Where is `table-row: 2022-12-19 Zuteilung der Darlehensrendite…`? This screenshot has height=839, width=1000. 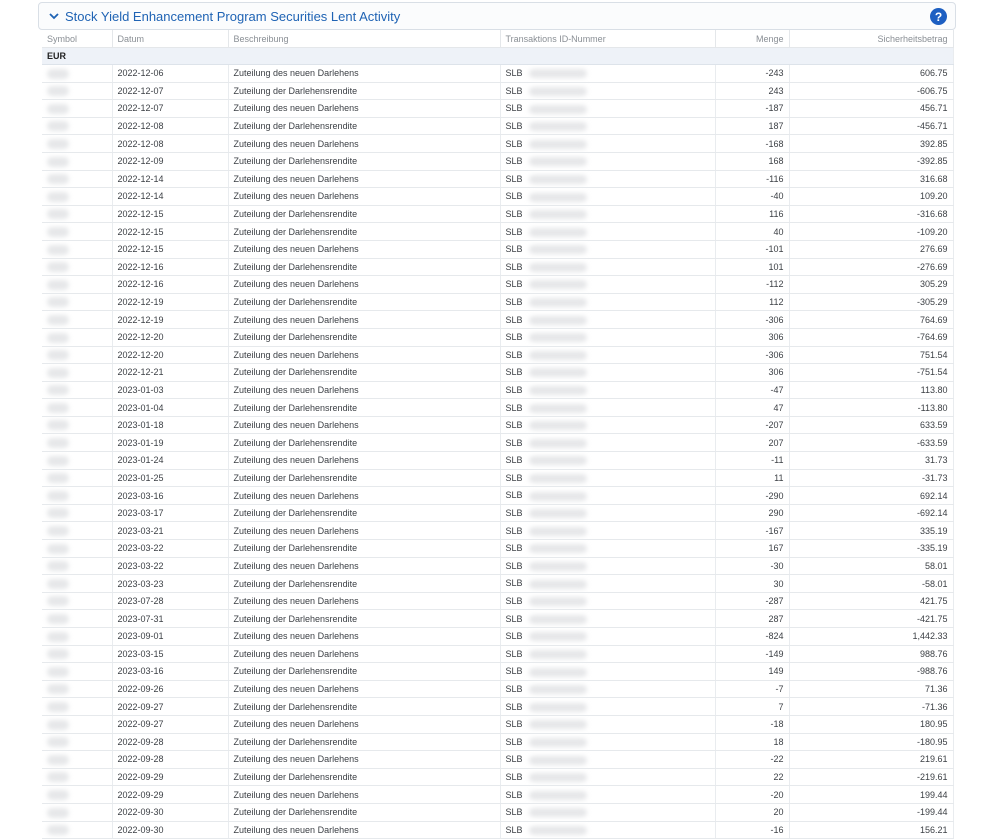 table-row: 2022-12-19 Zuteilung der Darlehensrendite… is located at coordinates (498, 302).